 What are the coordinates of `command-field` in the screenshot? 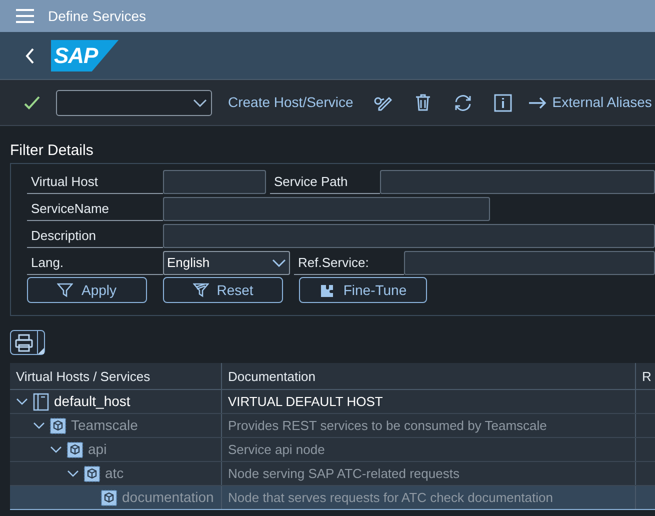 It's located at (134, 103).